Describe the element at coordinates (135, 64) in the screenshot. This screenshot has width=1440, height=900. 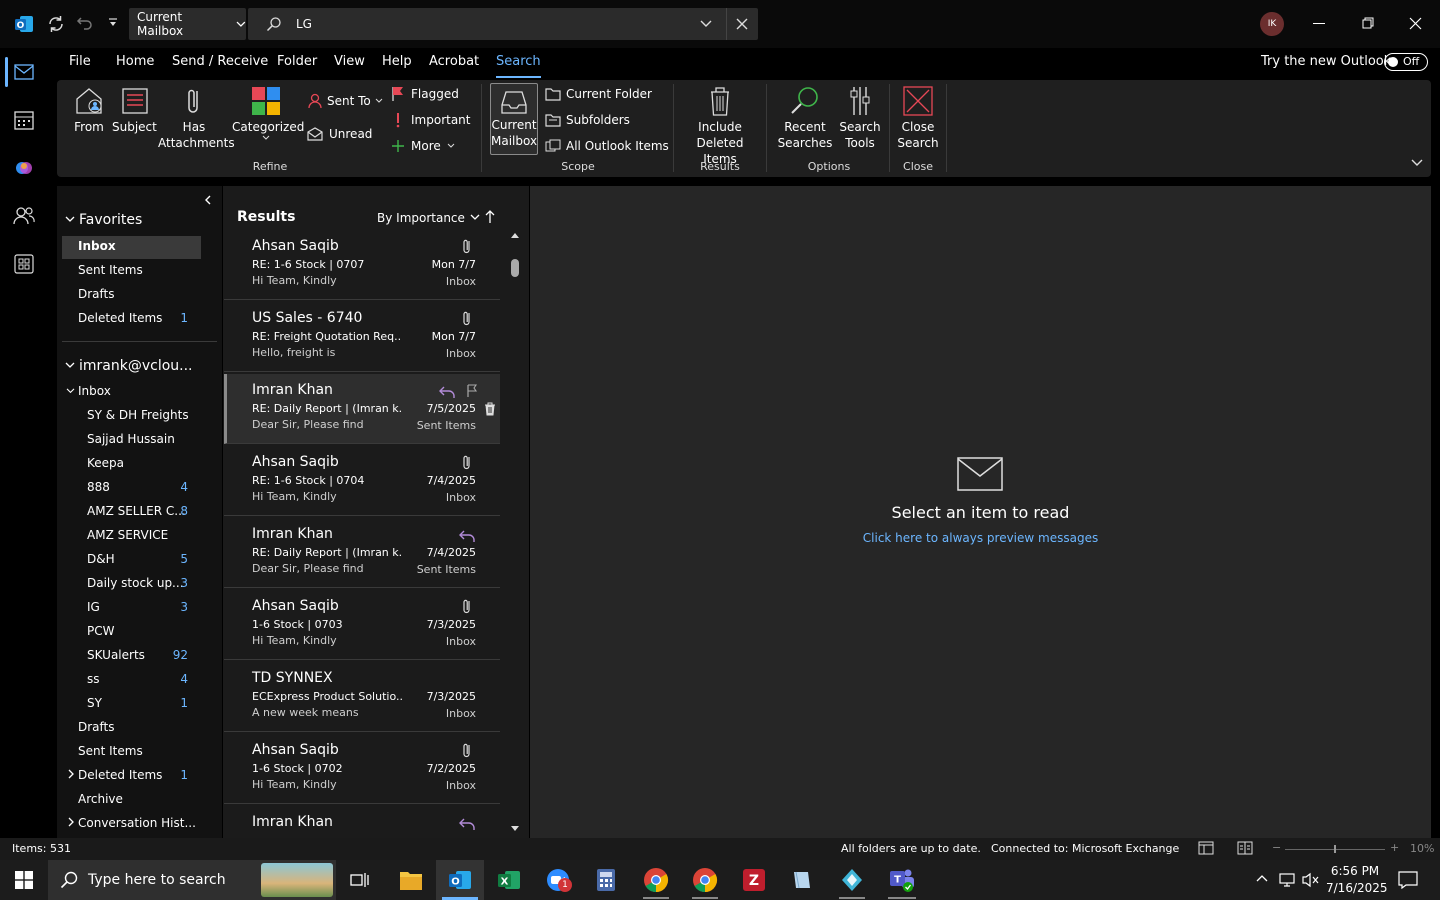
I see `tab-home: Home` at that location.